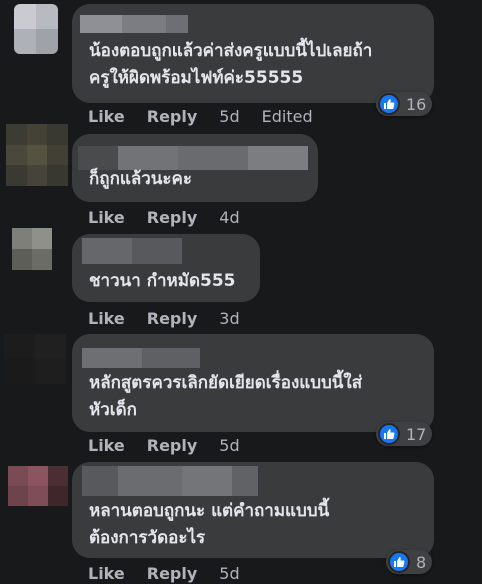  I want to click on comment-actions: Like Reply 3d, so click(175, 318).